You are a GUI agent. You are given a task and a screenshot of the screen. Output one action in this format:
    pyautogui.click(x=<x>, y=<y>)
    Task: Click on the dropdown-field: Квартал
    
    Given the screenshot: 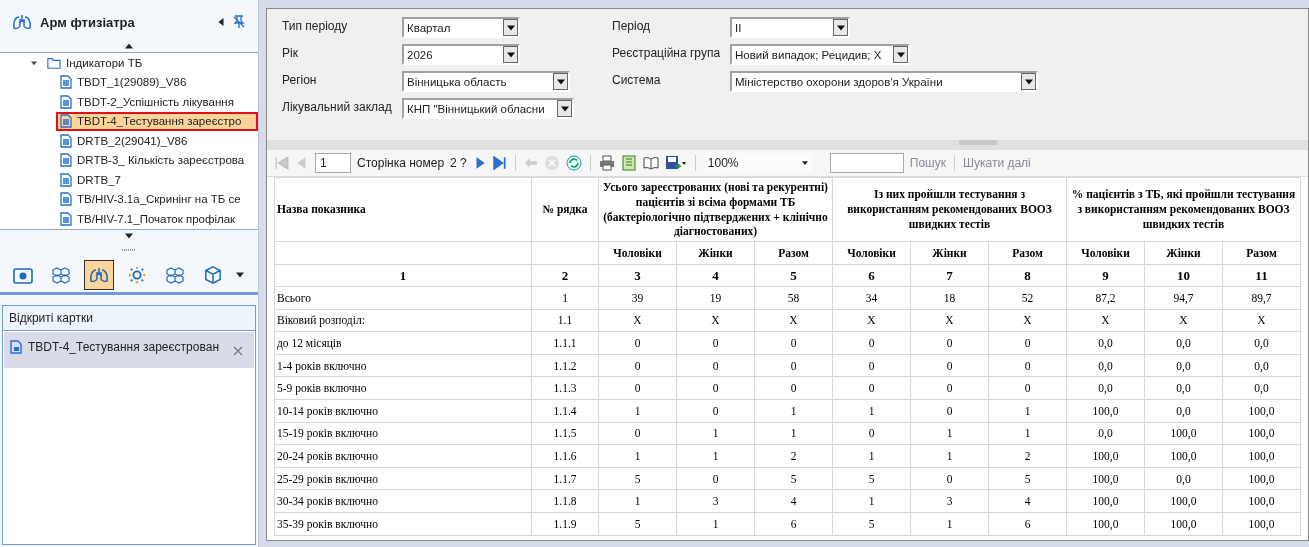 What is the action you would take?
    pyautogui.click(x=461, y=27)
    